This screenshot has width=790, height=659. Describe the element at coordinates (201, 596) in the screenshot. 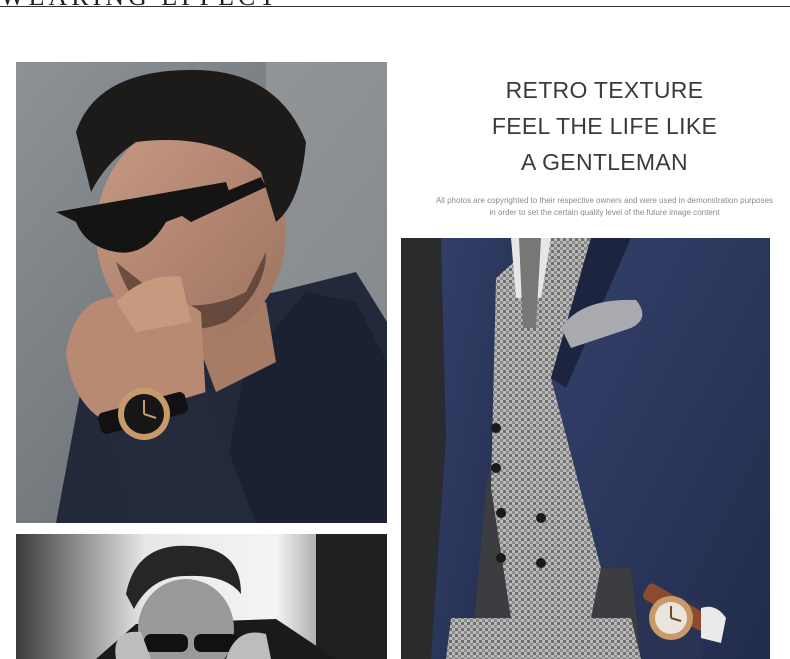

I see `model-photo-bw-sunglasses` at that location.